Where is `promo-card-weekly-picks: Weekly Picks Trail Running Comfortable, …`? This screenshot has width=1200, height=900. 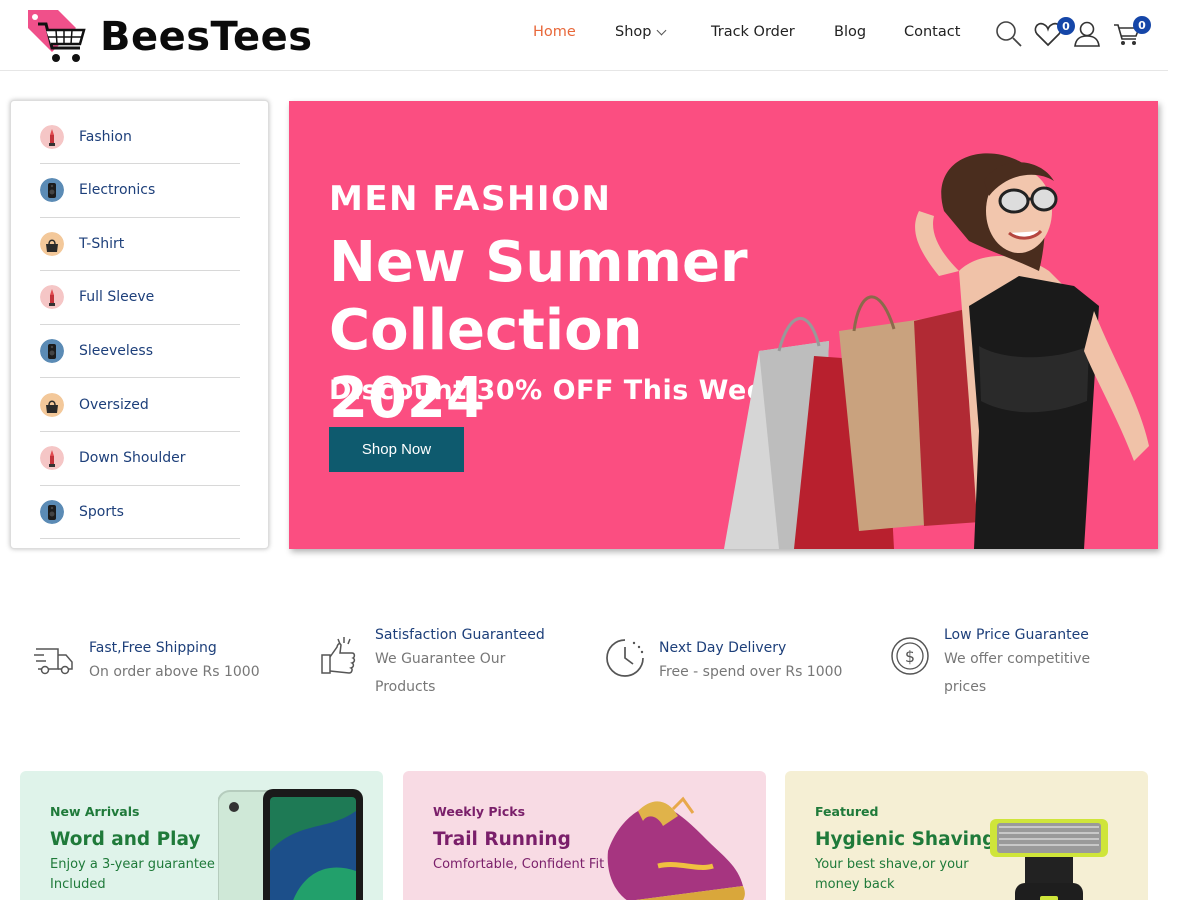 promo-card-weekly-picks: Weekly Picks Trail Running Comfortable, … is located at coordinates (584, 835).